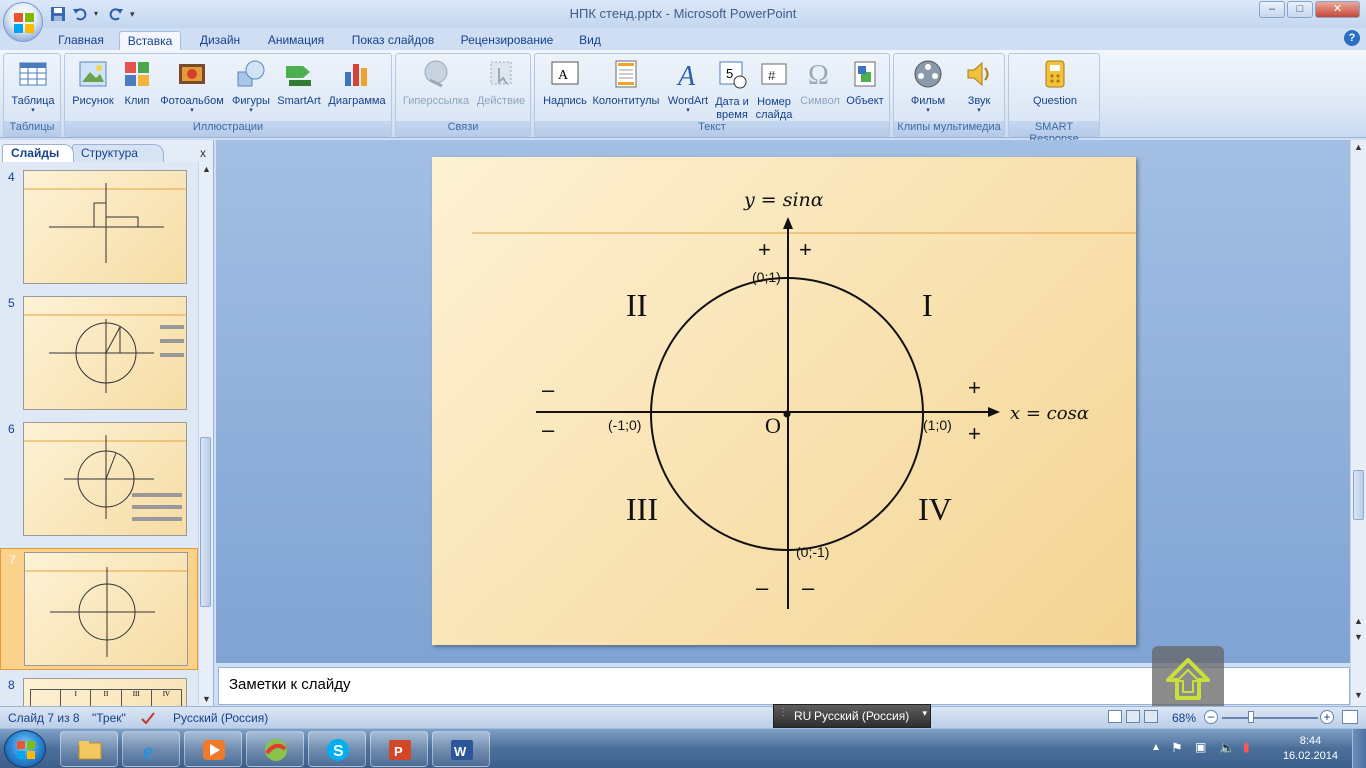 This screenshot has width=1366, height=768. I want to click on maximize-button: □, so click(1300, 9).